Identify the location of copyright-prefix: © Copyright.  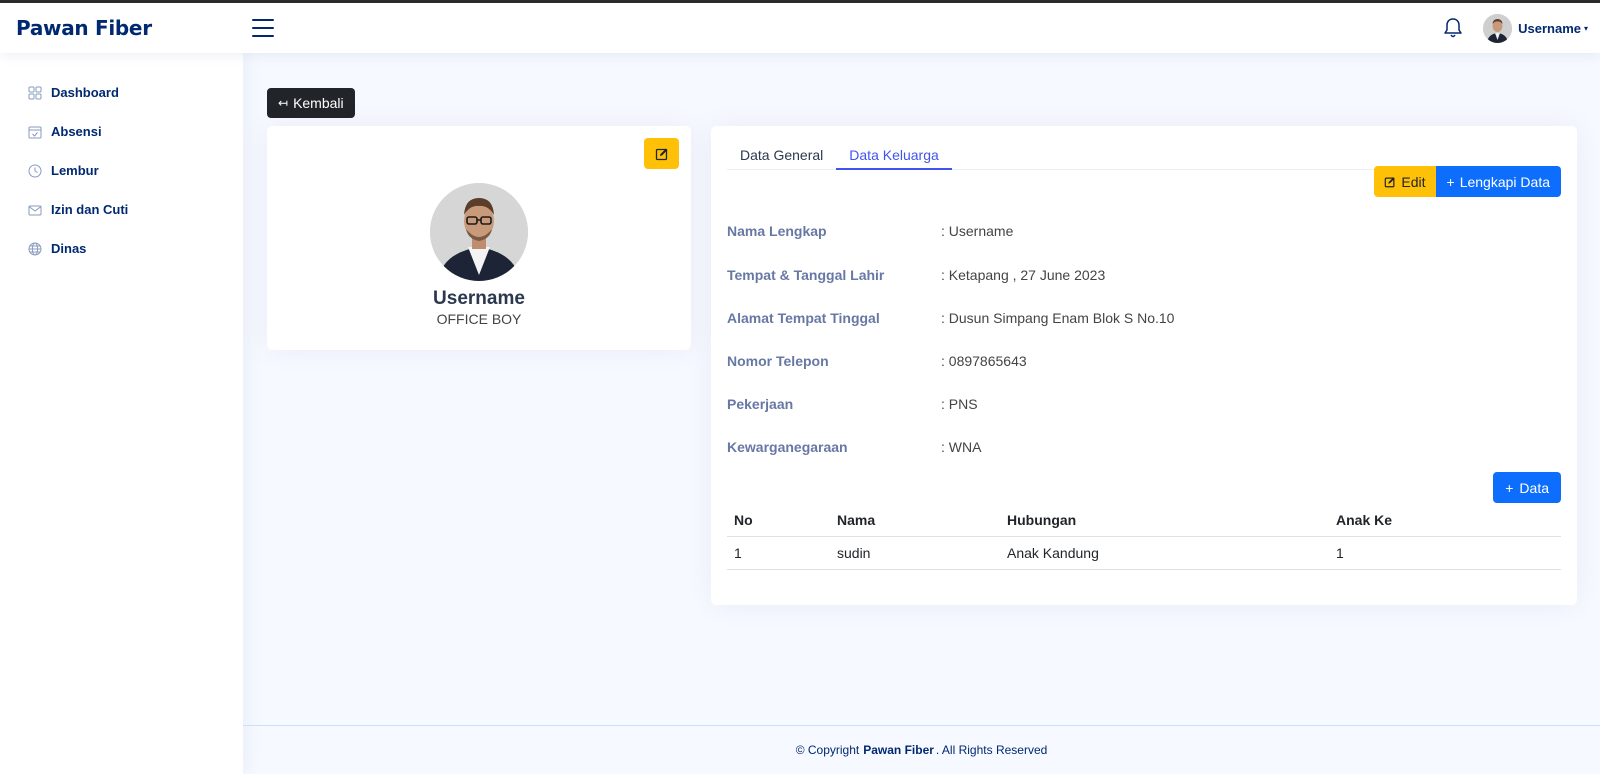
(827, 750).